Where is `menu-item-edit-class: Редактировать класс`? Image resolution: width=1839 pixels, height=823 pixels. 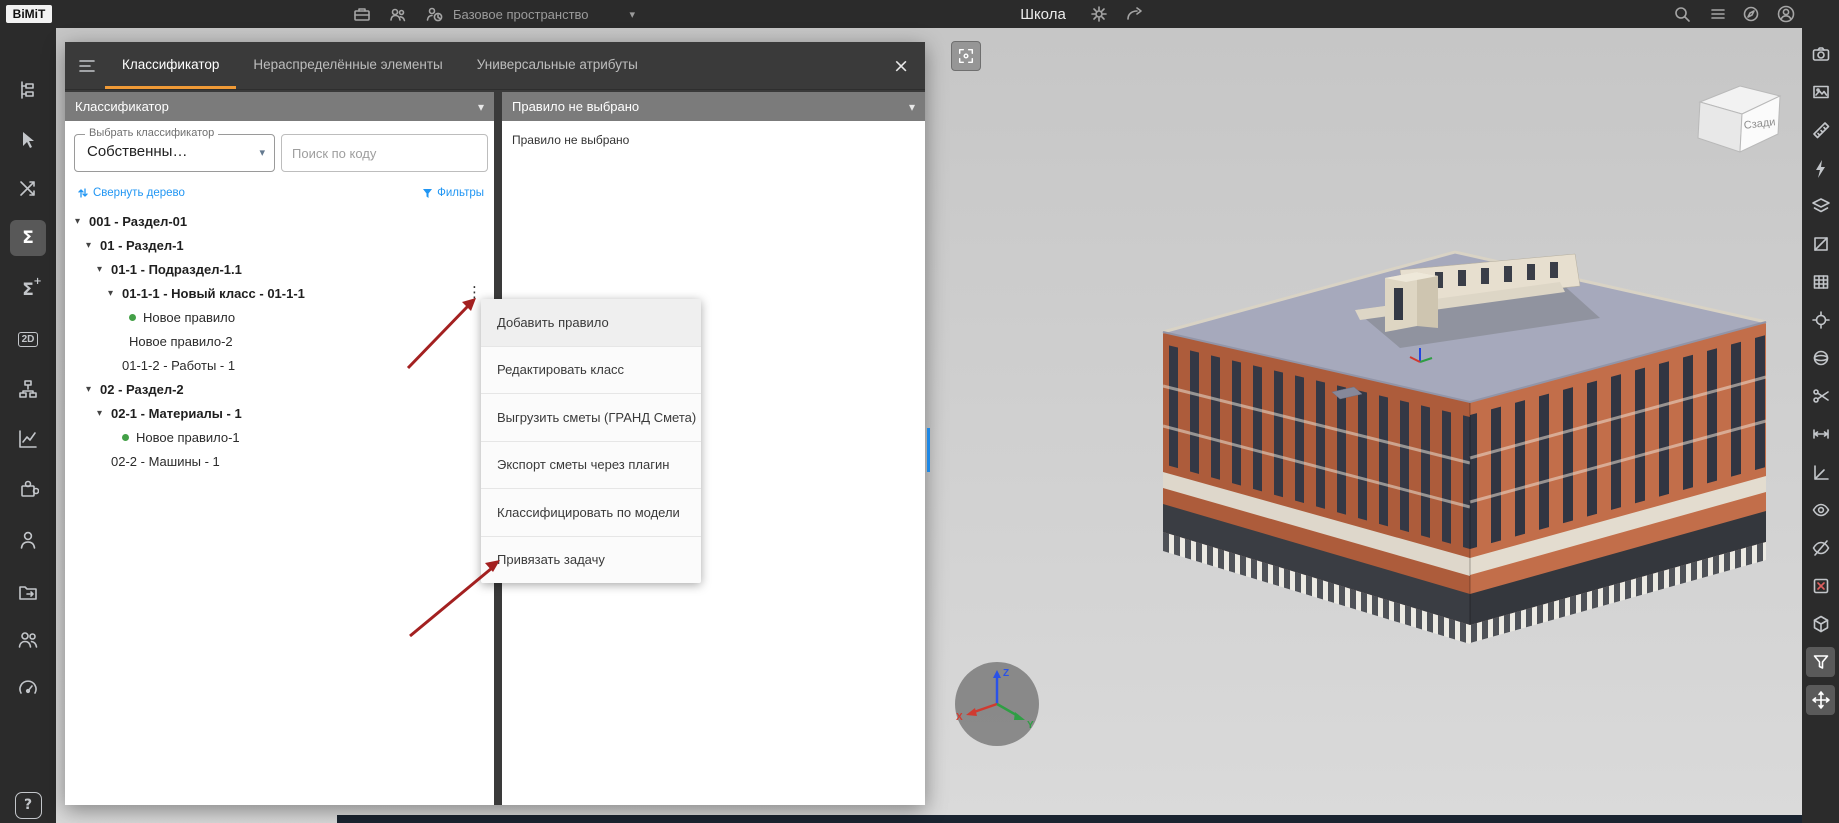 menu-item-edit-class: Редактировать класс is located at coordinates (591, 369).